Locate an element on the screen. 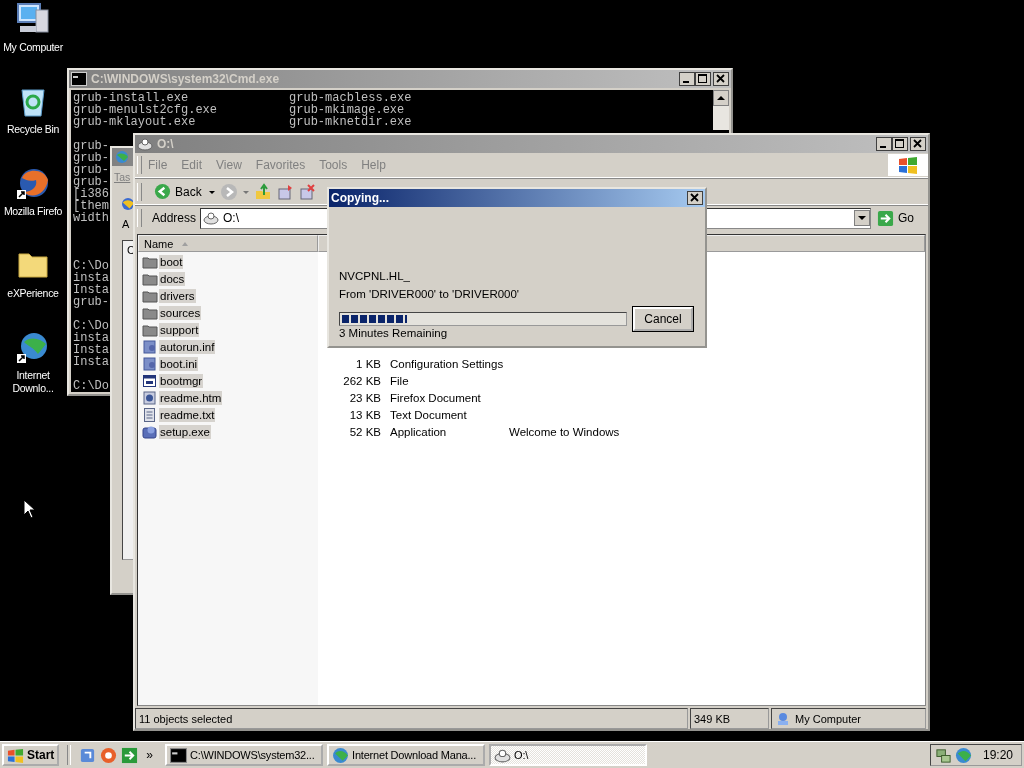 This screenshot has width=1024, height=768. file-name: drivers is located at coordinates (177, 295).